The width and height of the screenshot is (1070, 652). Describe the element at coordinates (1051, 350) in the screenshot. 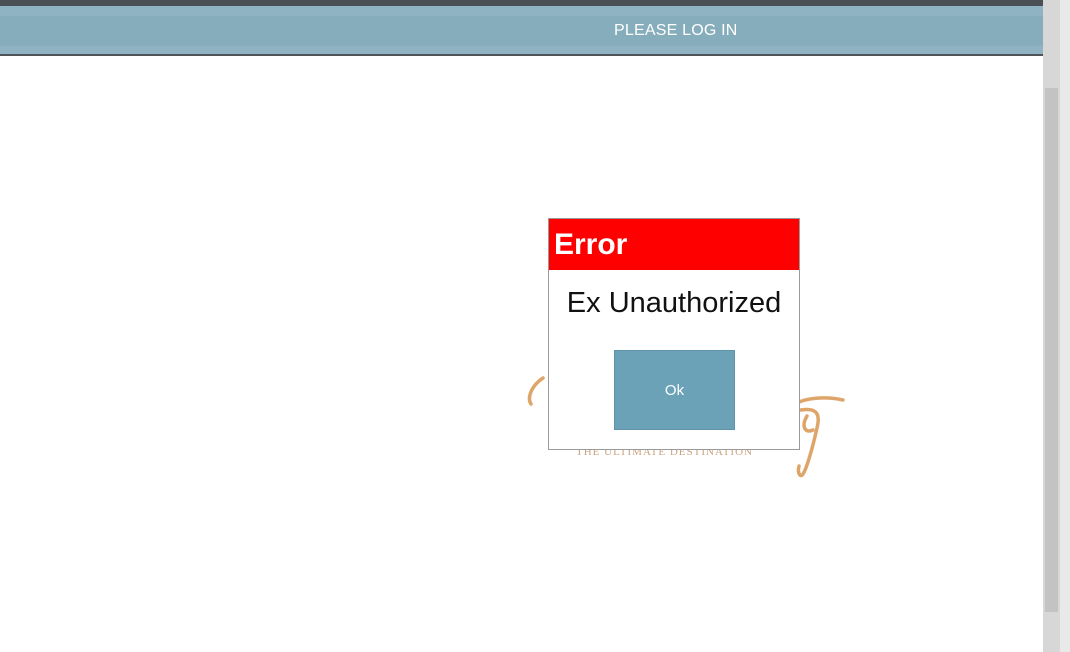

I see `scrollbar-thumb` at that location.